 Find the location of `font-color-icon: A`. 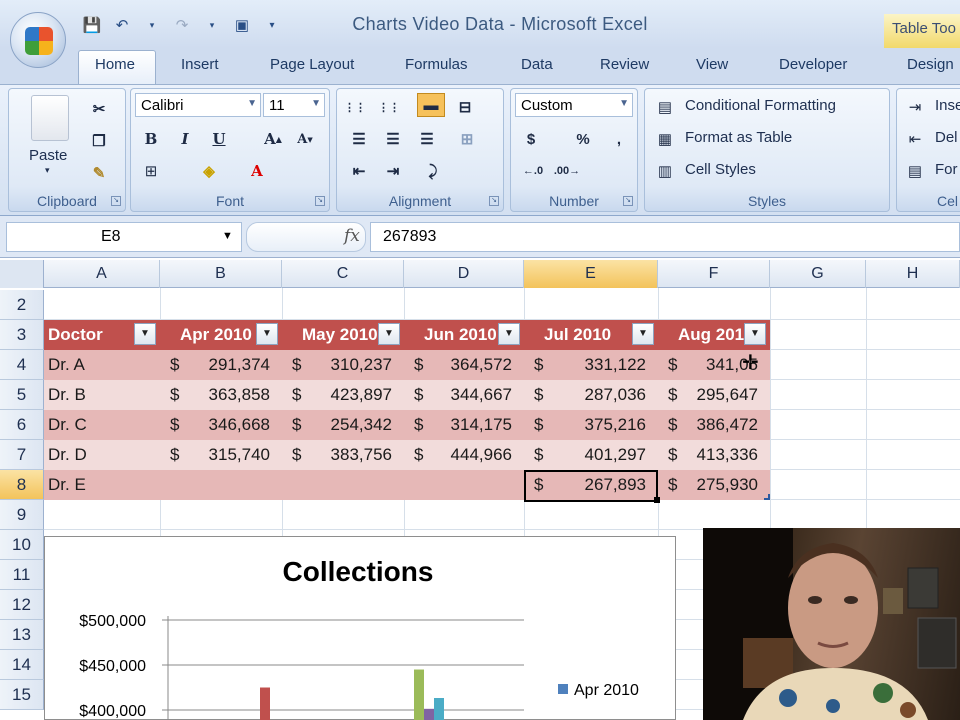

font-color-icon: A is located at coordinates (257, 171).